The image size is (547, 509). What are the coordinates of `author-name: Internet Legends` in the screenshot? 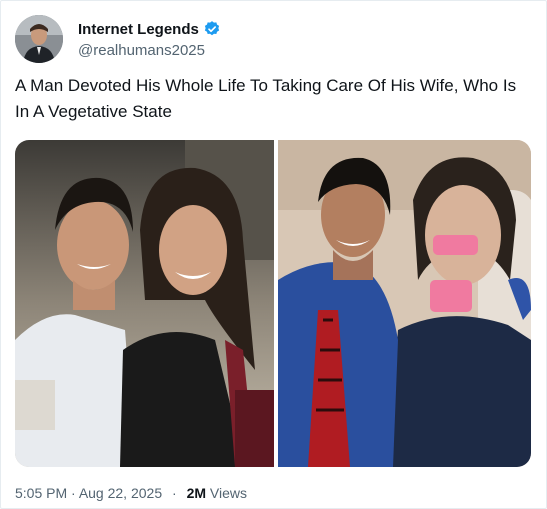 It's located at (149, 29).